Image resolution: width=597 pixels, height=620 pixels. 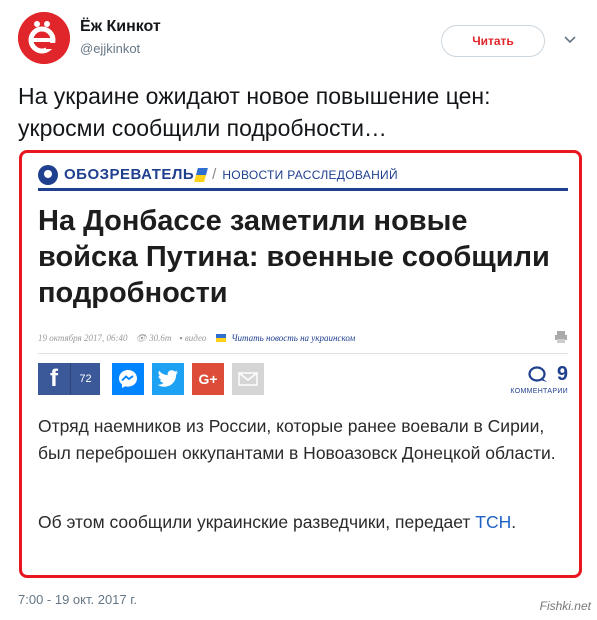 What do you see at coordinates (493, 41) in the screenshot?
I see `follow-button: Читать` at bounding box center [493, 41].